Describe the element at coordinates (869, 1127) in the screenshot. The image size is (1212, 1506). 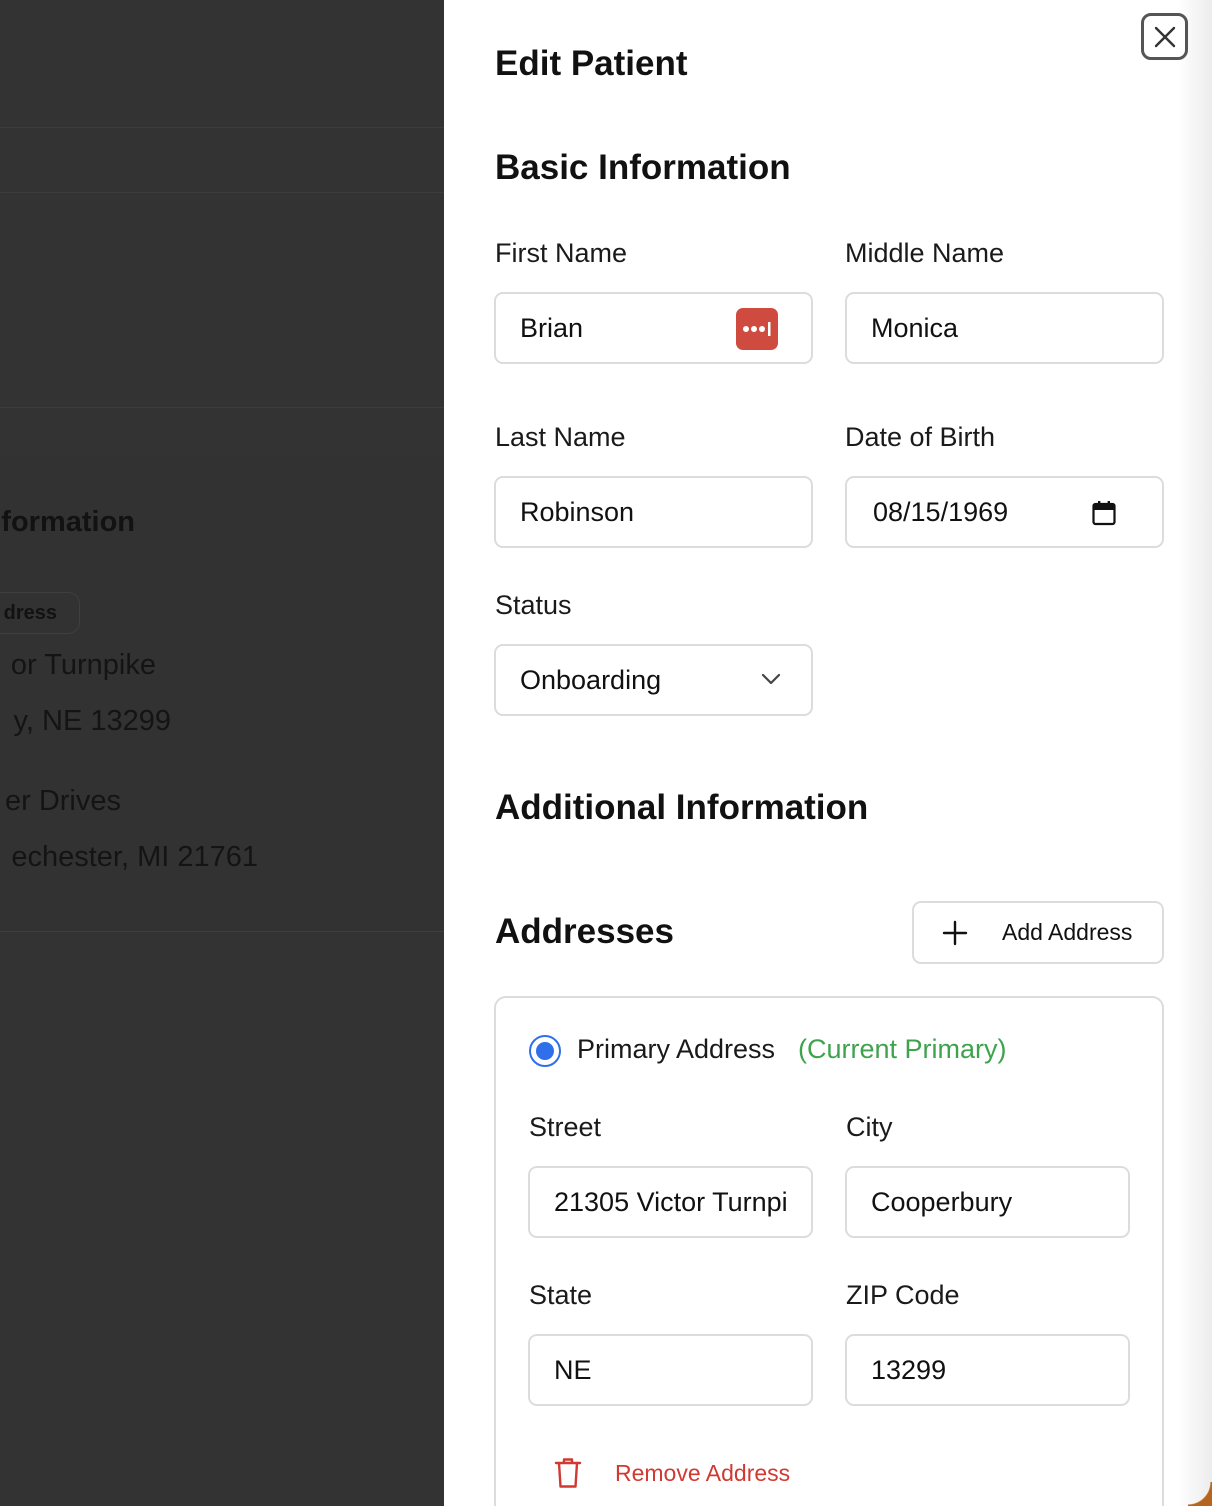
I see `city-label: City` at that location.